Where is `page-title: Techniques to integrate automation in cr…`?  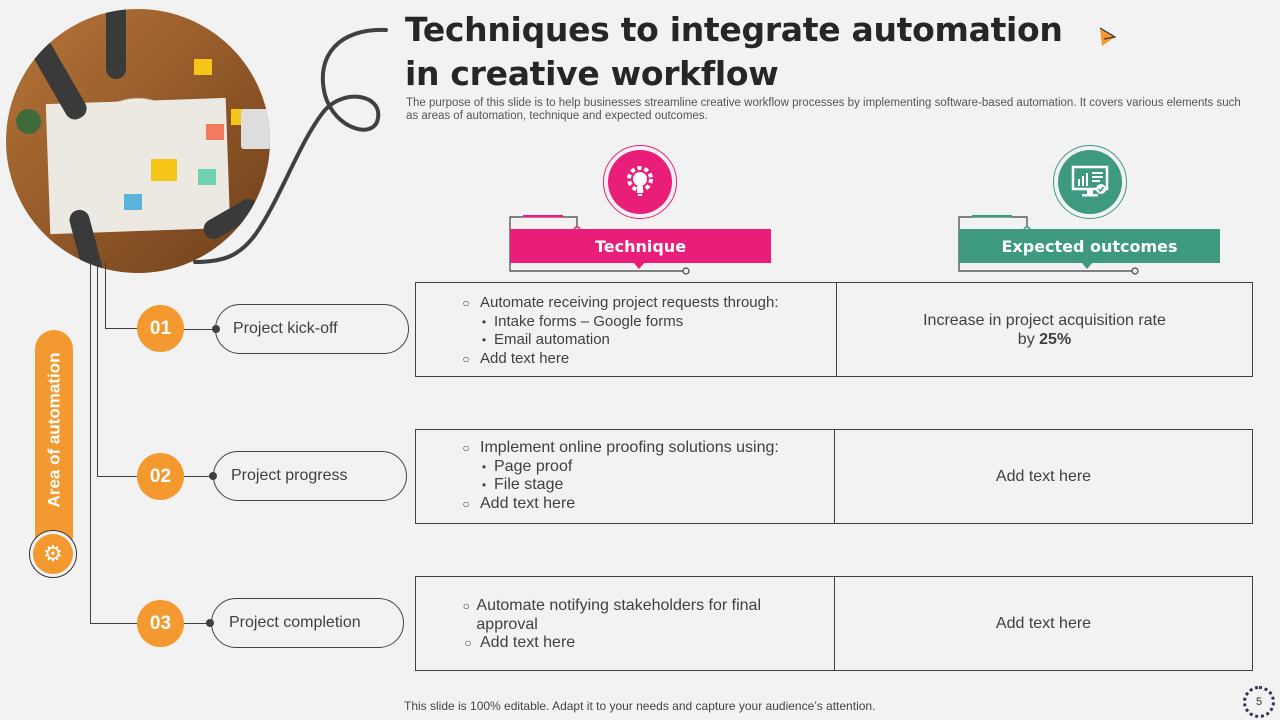
page-title: Techniques to integrate automation in cr… is located at coordinates (734, 51).